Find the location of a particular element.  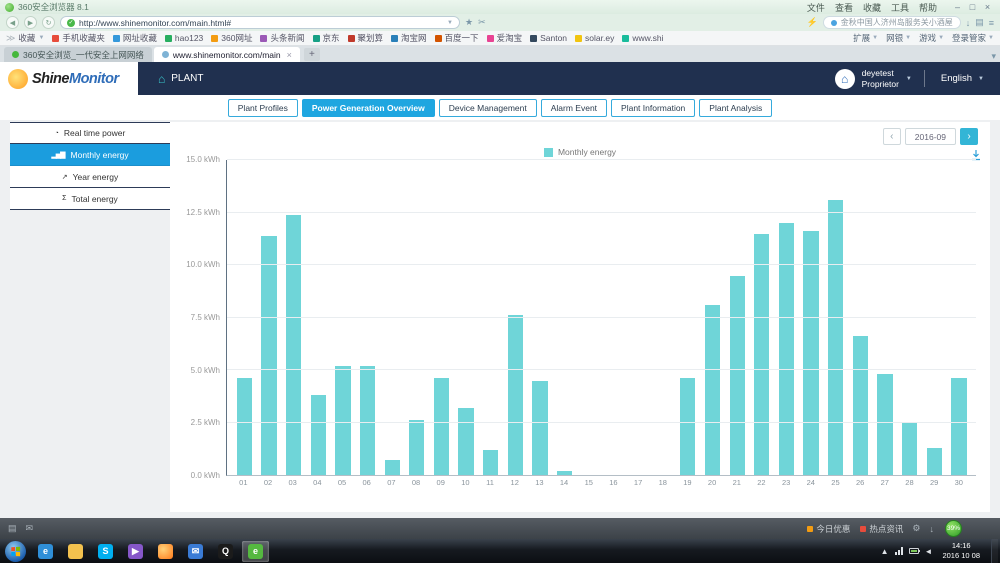

browser-tab-0: 360安全浏览_一代安全上网网络 is located at coordinates (78, 54).